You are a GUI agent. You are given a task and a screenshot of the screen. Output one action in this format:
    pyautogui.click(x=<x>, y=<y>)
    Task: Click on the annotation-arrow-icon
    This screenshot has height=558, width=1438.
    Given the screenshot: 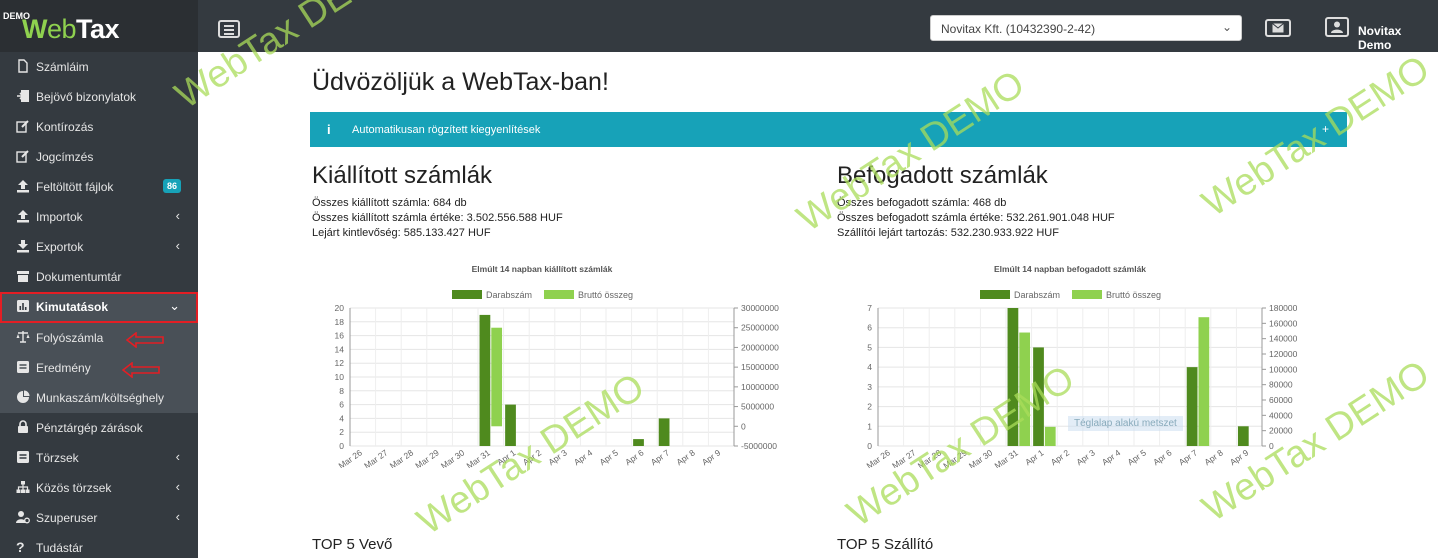 What is the action you would take?
    pyautogui.click(x=141, y=370)
    